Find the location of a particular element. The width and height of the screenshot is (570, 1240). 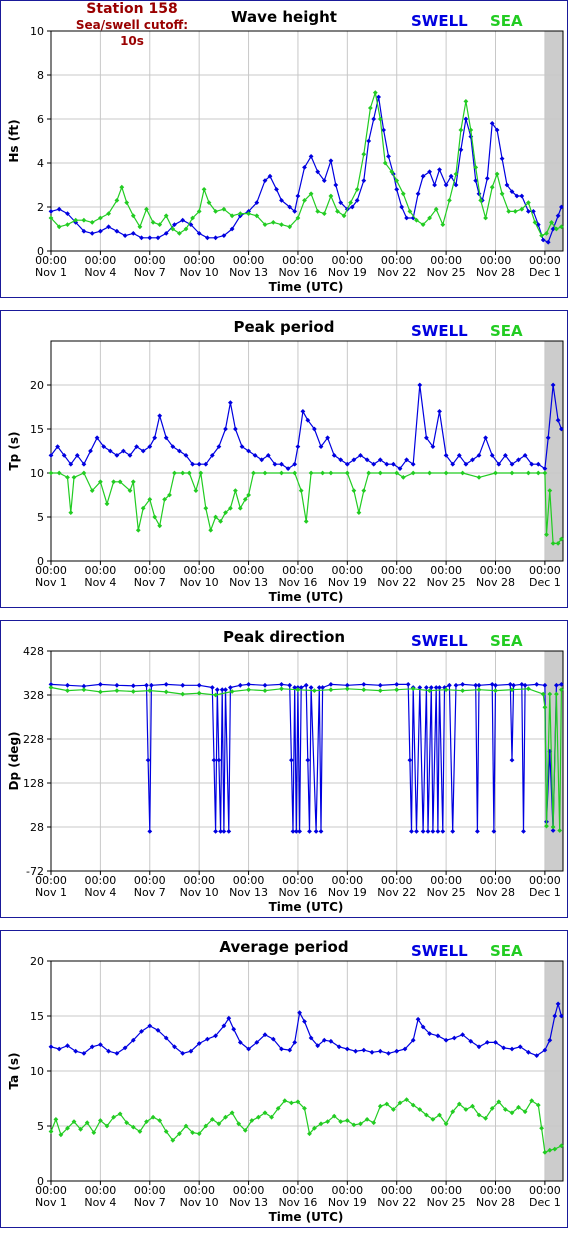

y-tick-label: 328 is located at coordinates (33, 695).